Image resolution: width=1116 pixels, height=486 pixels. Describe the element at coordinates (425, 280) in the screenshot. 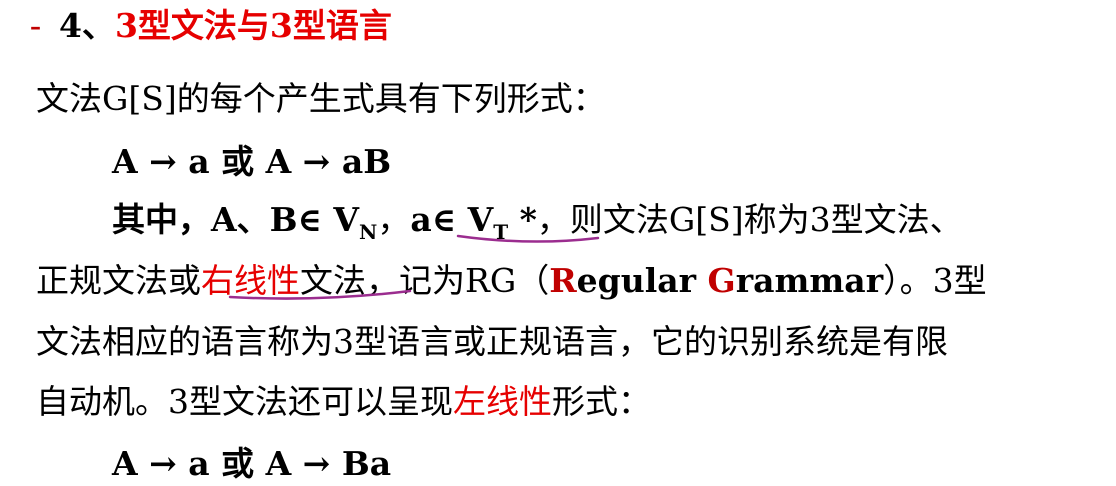

I see `line5-part-b: 文法，记为RG（` at that location.